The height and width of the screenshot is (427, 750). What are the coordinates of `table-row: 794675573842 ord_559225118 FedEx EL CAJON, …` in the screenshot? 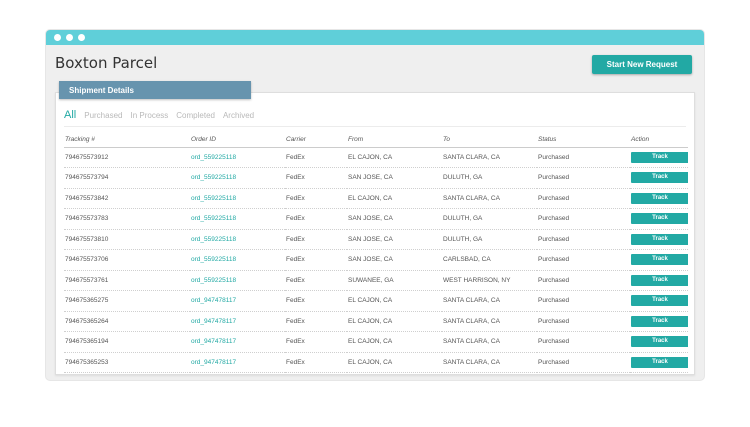 It's located at (376, 198).